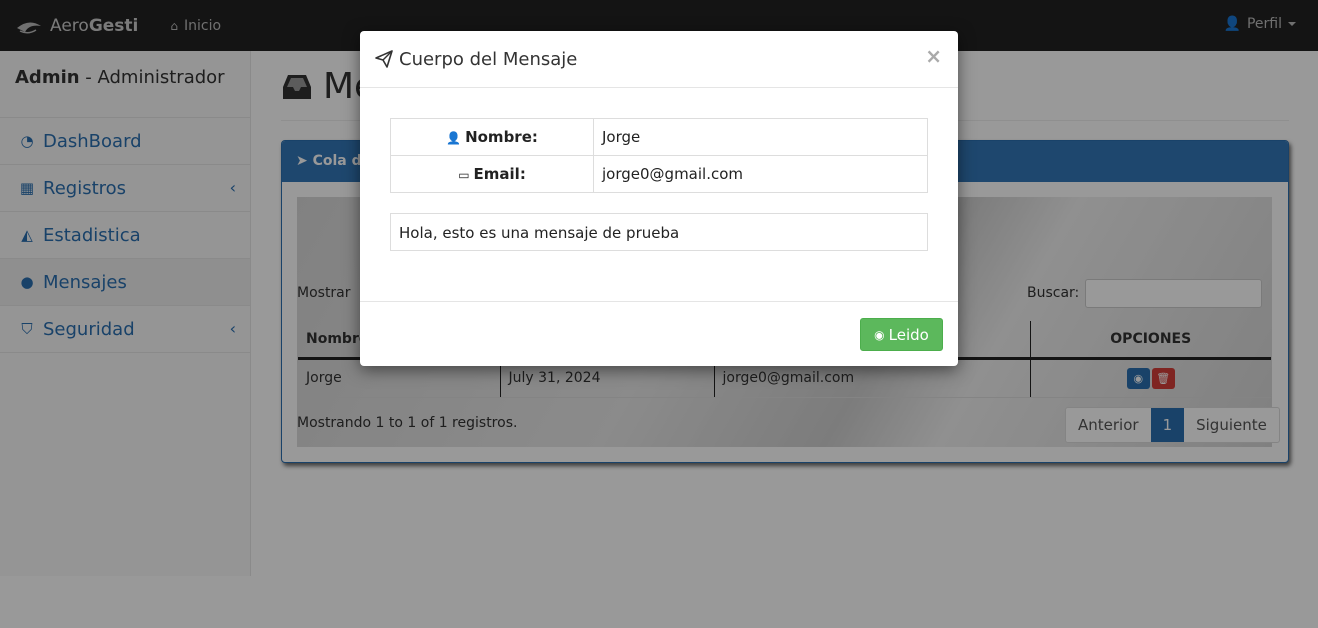 The image size is (1318, 628). What do you see at coordinates (501, 137) in the screenshot?
I see `name-label: Nombre:` at bounding box center [501, 137].